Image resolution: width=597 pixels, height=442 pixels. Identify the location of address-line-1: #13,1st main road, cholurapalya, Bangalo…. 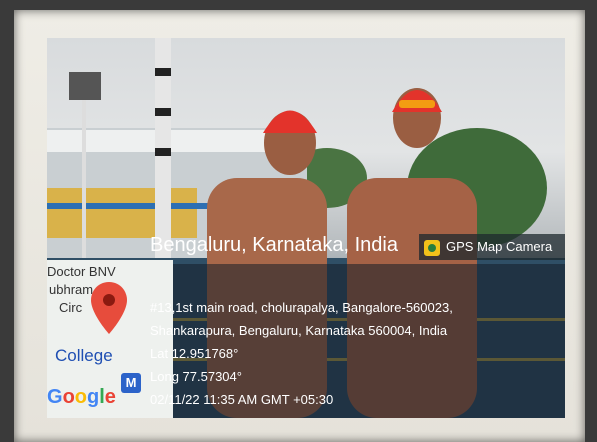
(301, 307).